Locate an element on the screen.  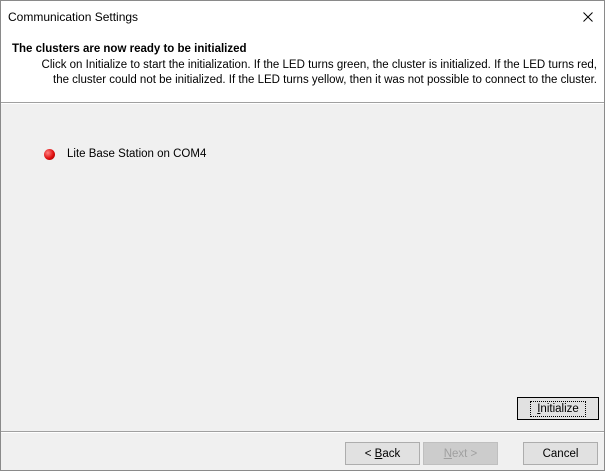
title-bar: Communication Settings is located at coordinates (302, 16).